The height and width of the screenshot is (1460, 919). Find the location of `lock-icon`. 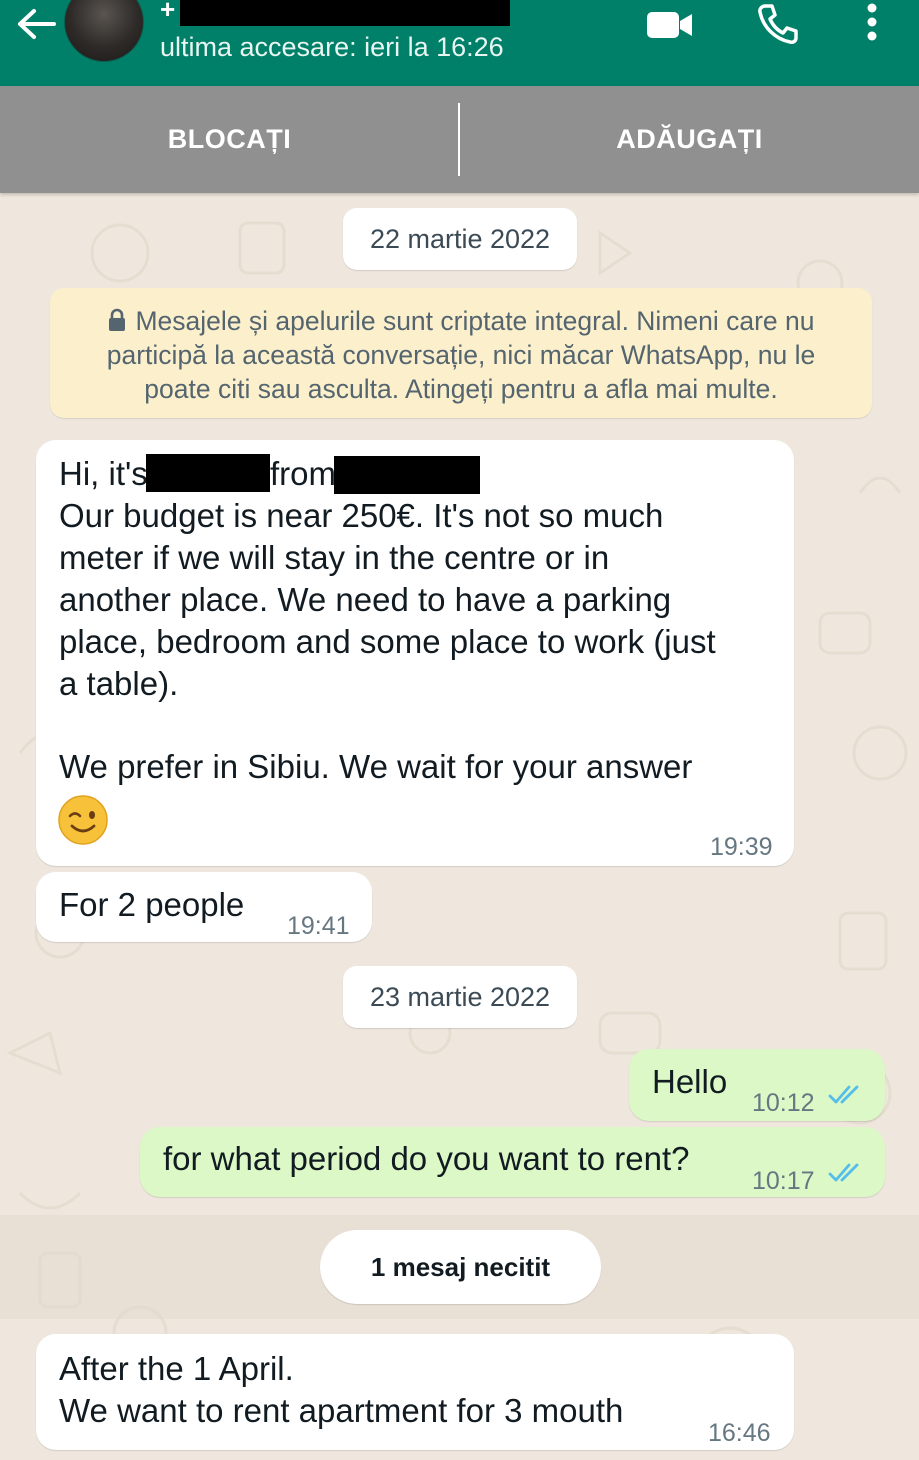

lock-icon is located at coordinates (117, 319).